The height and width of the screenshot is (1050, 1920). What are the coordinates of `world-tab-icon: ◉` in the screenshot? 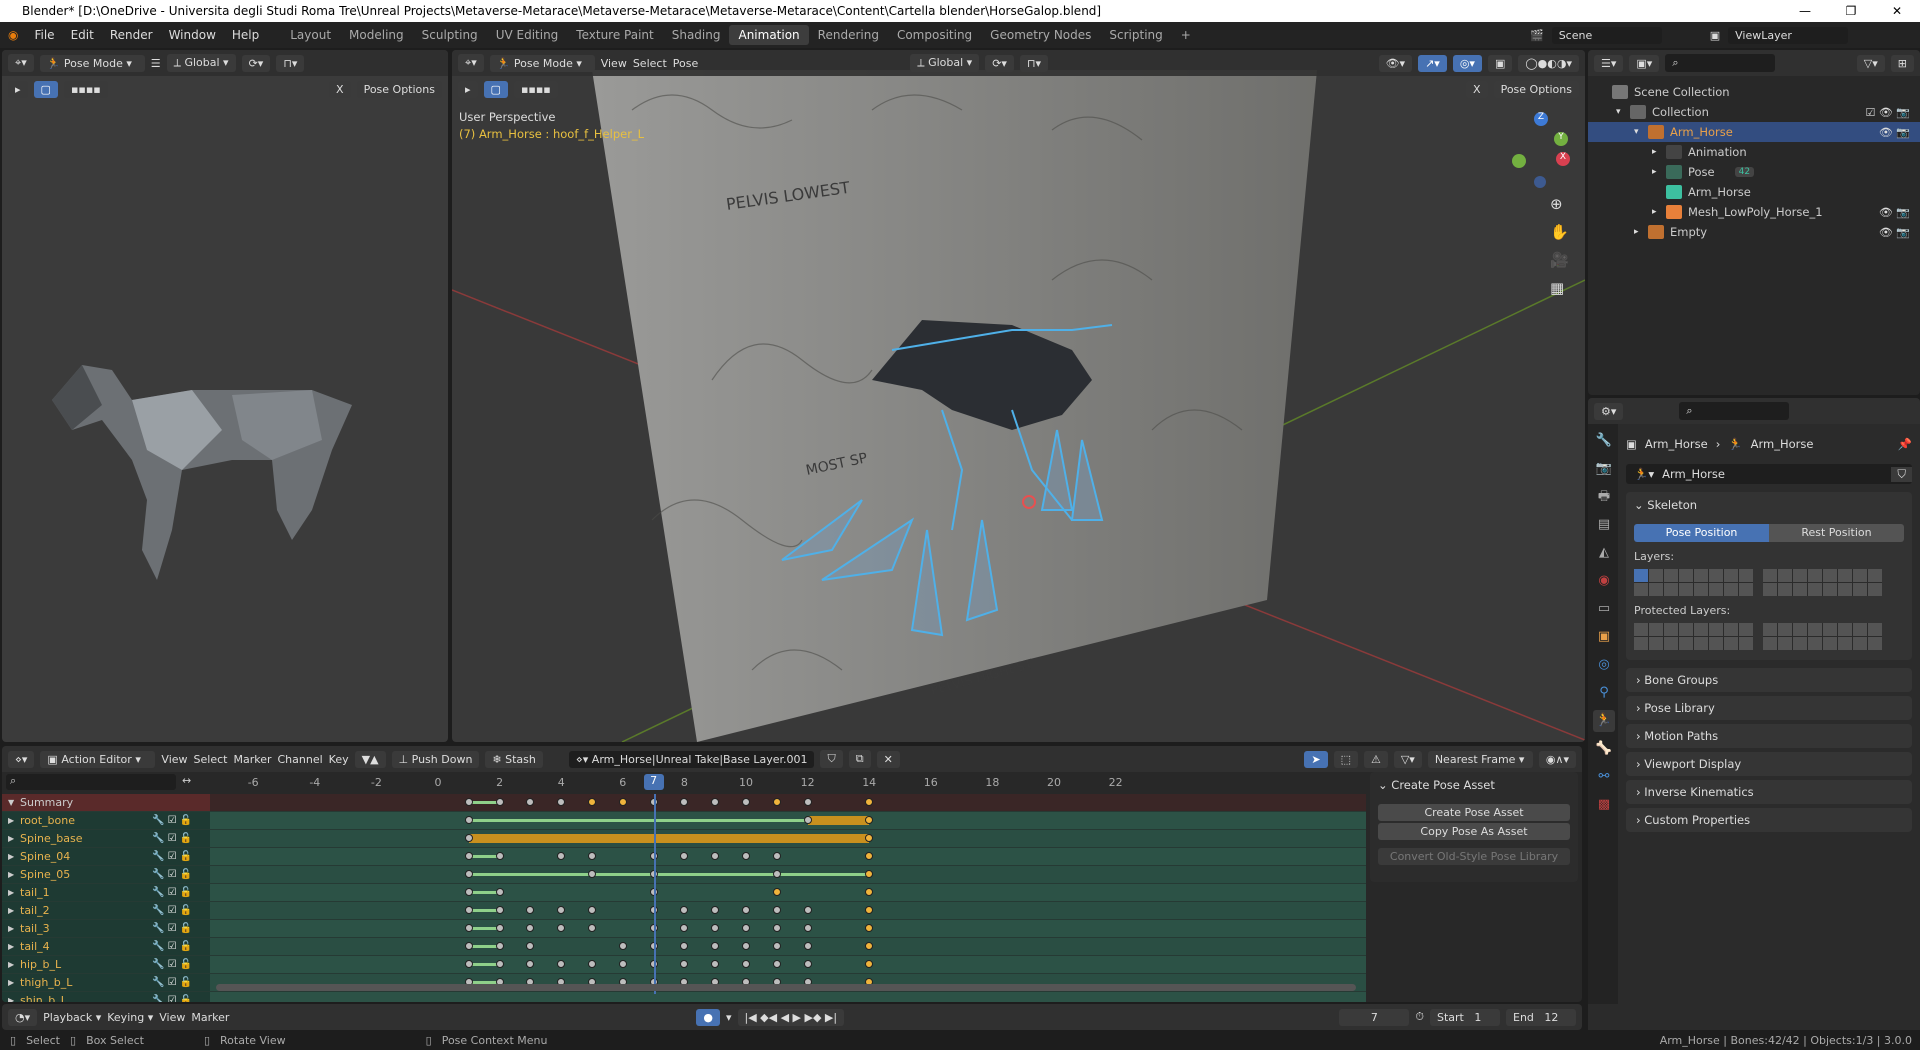 It's located at (1604, 581).